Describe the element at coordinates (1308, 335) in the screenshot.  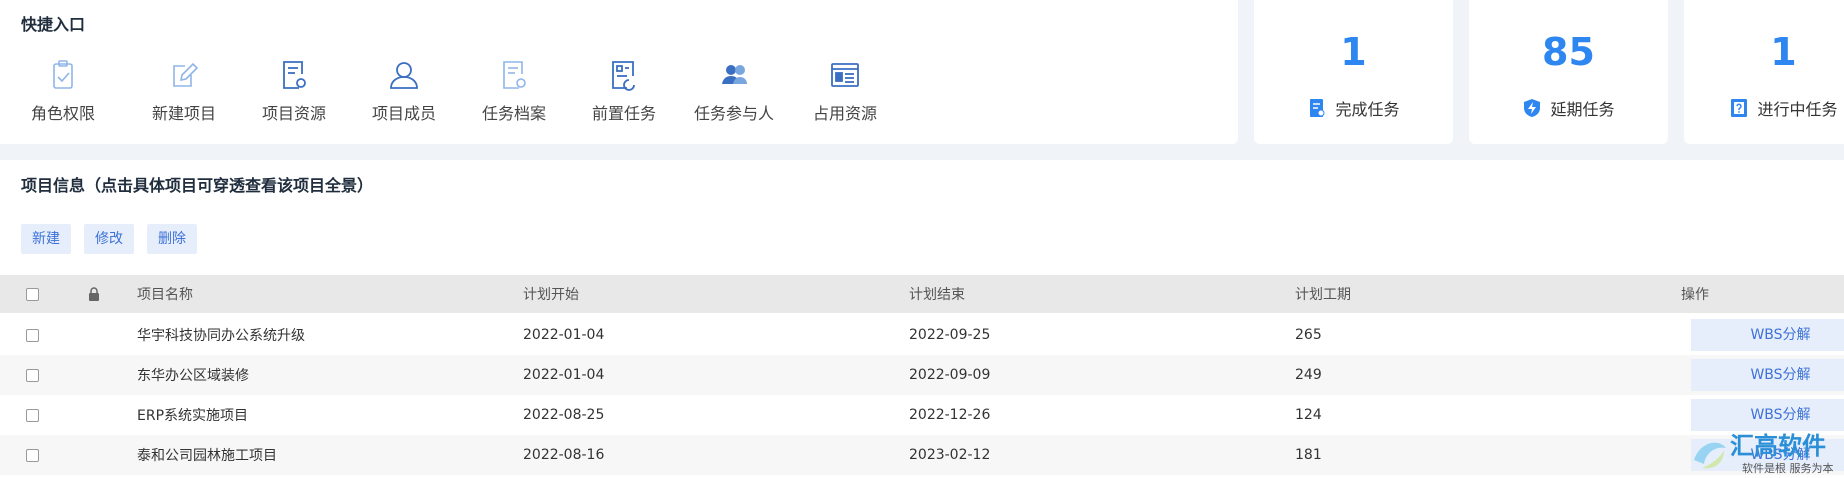
I see `plan-duration: 265` at that location.